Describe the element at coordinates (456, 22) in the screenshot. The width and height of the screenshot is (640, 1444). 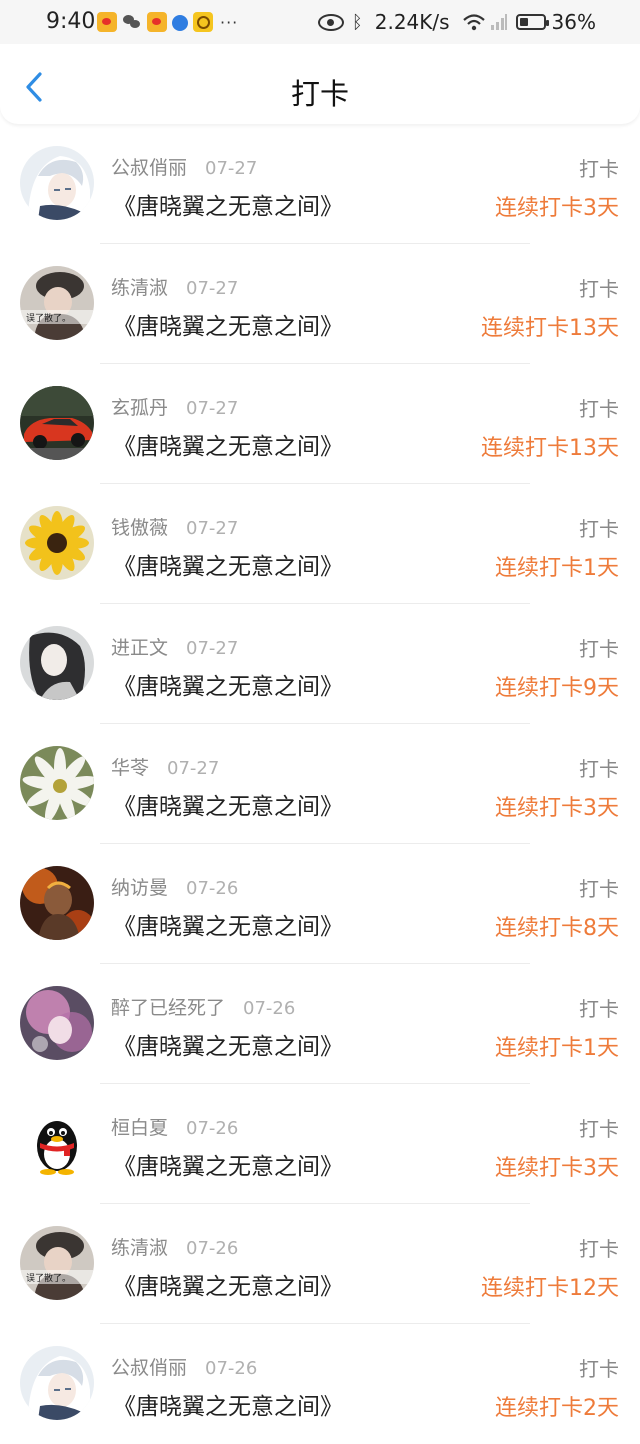
I see `system-status: ᛒ 2.24K/s 36%` at that location.